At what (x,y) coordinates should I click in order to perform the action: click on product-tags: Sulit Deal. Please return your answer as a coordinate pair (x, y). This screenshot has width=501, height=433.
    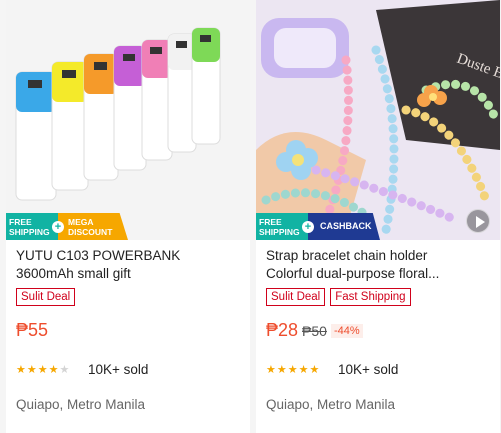
    Looking at the image, I should click on (46, 297).